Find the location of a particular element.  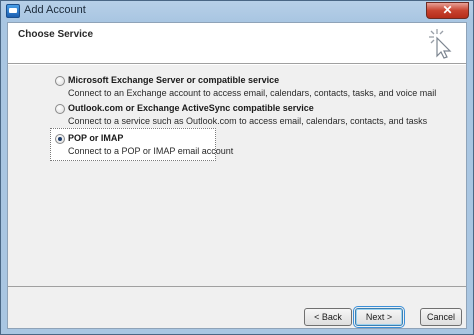

footer-divider is located at coordinates (237, 286).